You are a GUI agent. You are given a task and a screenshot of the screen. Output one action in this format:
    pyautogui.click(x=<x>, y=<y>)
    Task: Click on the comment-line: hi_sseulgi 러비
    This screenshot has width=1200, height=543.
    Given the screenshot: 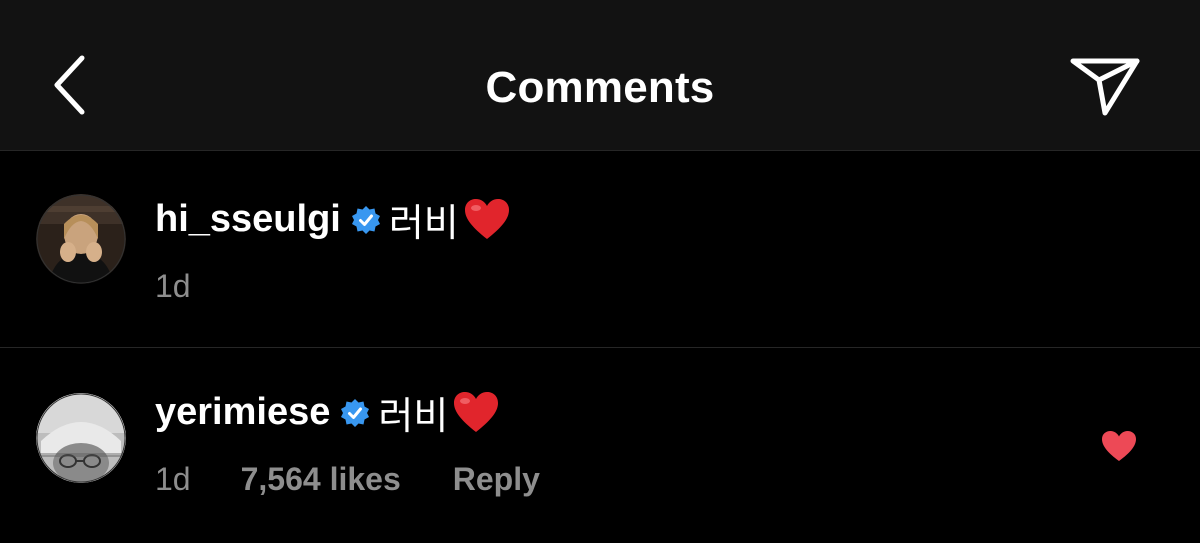 What is the action you would take?
    pyautogui.click(x=333, y=219)
    